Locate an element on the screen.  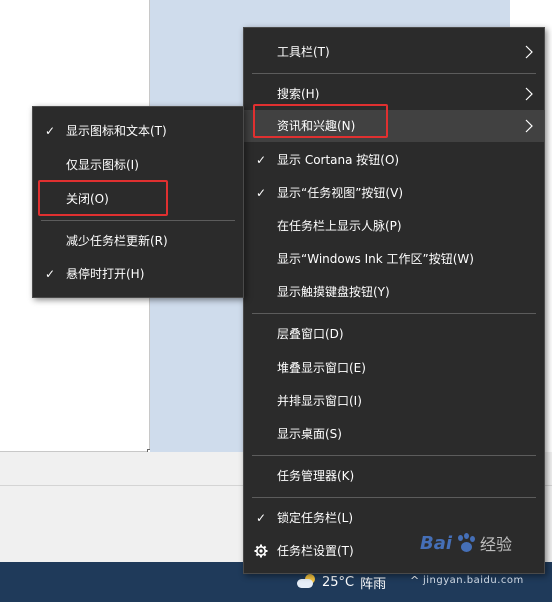
submenu-item-reduce-updates: 减少任务栏更新(R) is located at coordinates (138, 241).